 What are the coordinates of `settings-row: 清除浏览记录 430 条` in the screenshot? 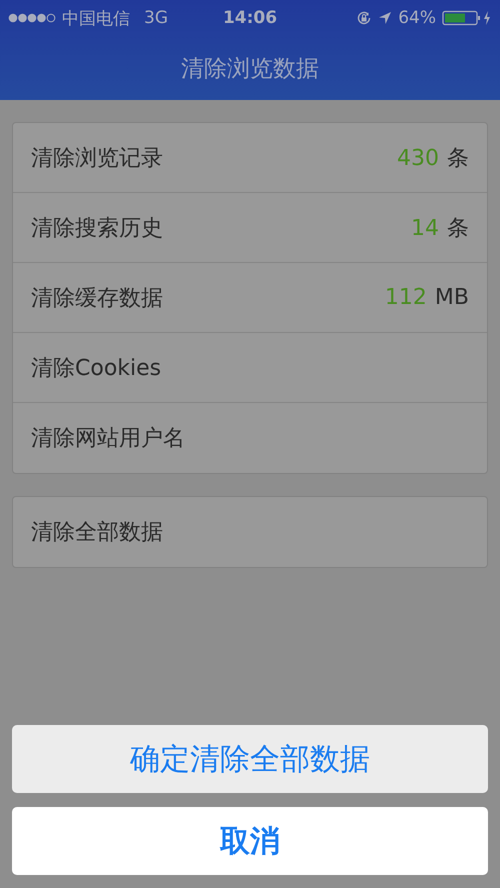 It's located at (250, 158).